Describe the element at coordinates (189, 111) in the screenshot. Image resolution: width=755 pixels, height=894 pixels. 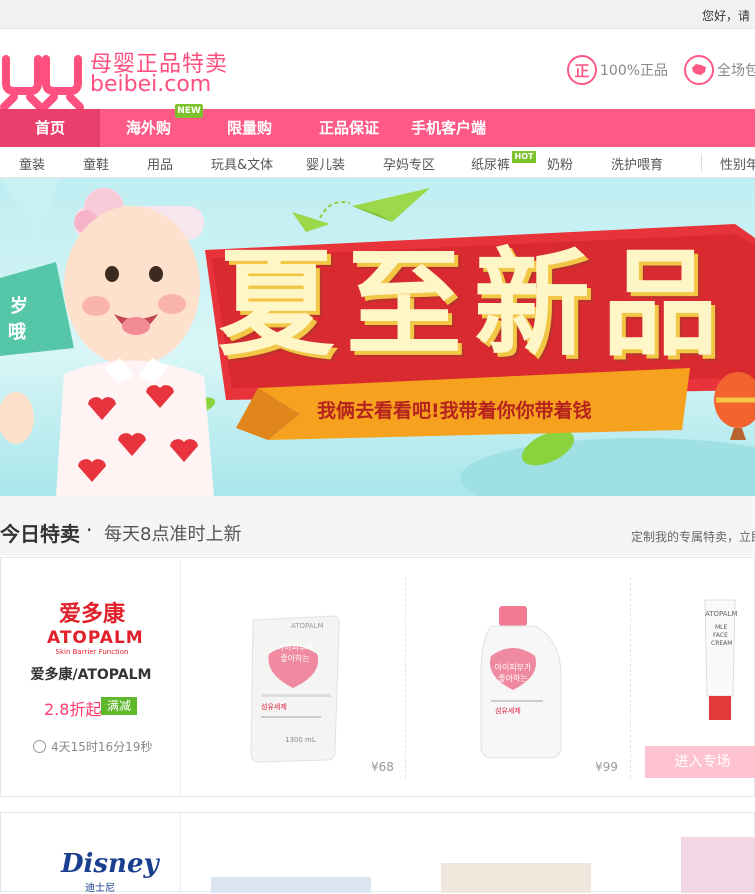
I see `new-badge: NEW` at that location.